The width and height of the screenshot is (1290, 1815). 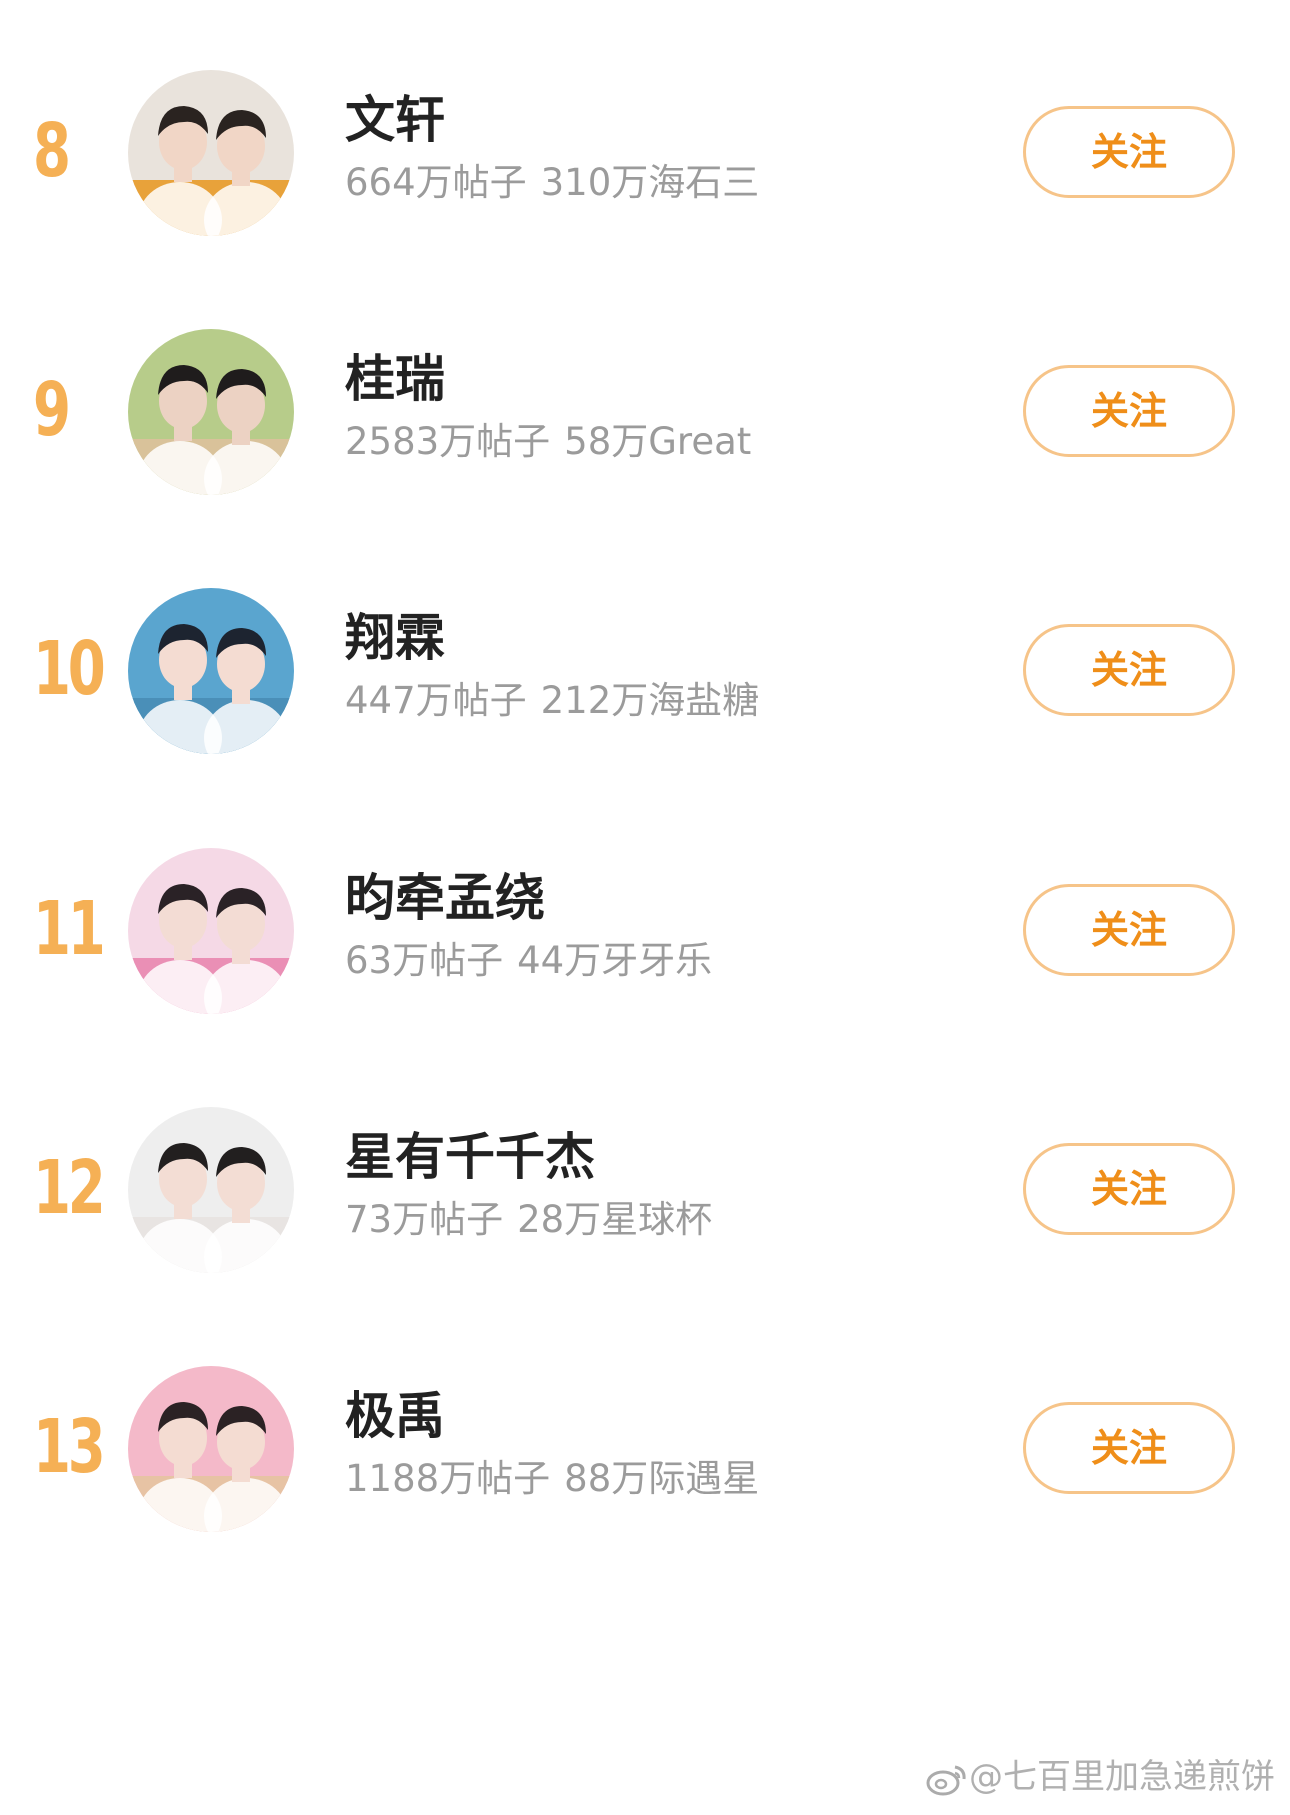 I want to click on rank-number: 12, so click(x=69, y=1188).